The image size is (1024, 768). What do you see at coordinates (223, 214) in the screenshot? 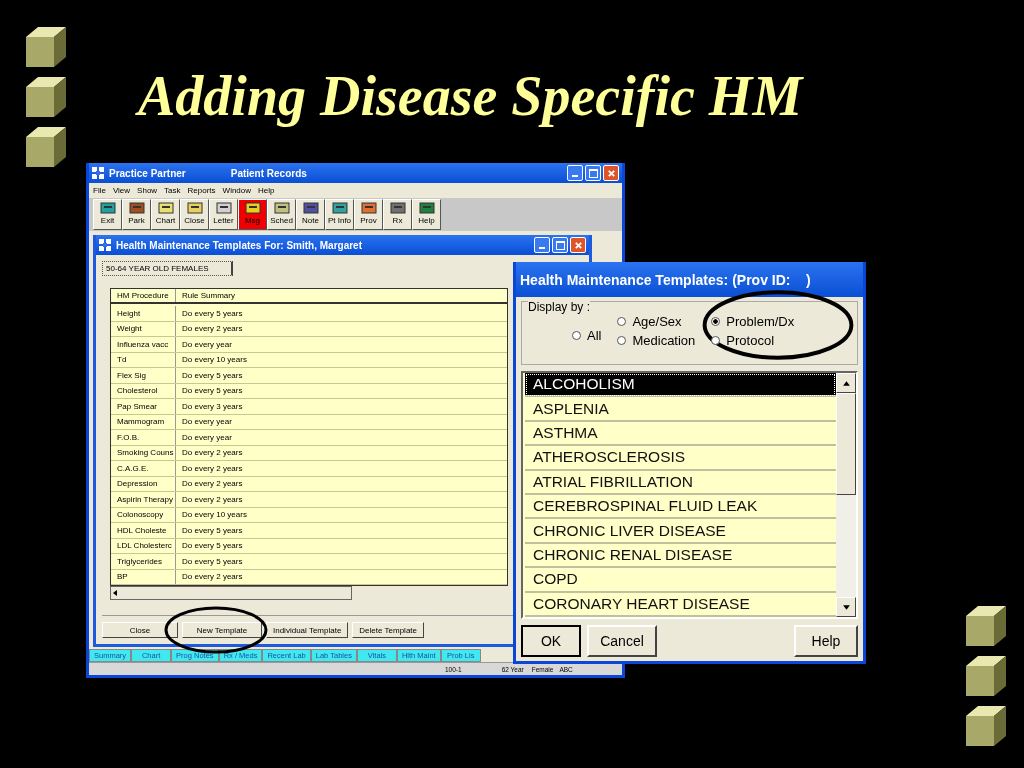
I see `toolbar-button: Letter` at bounding box center [223, 214].